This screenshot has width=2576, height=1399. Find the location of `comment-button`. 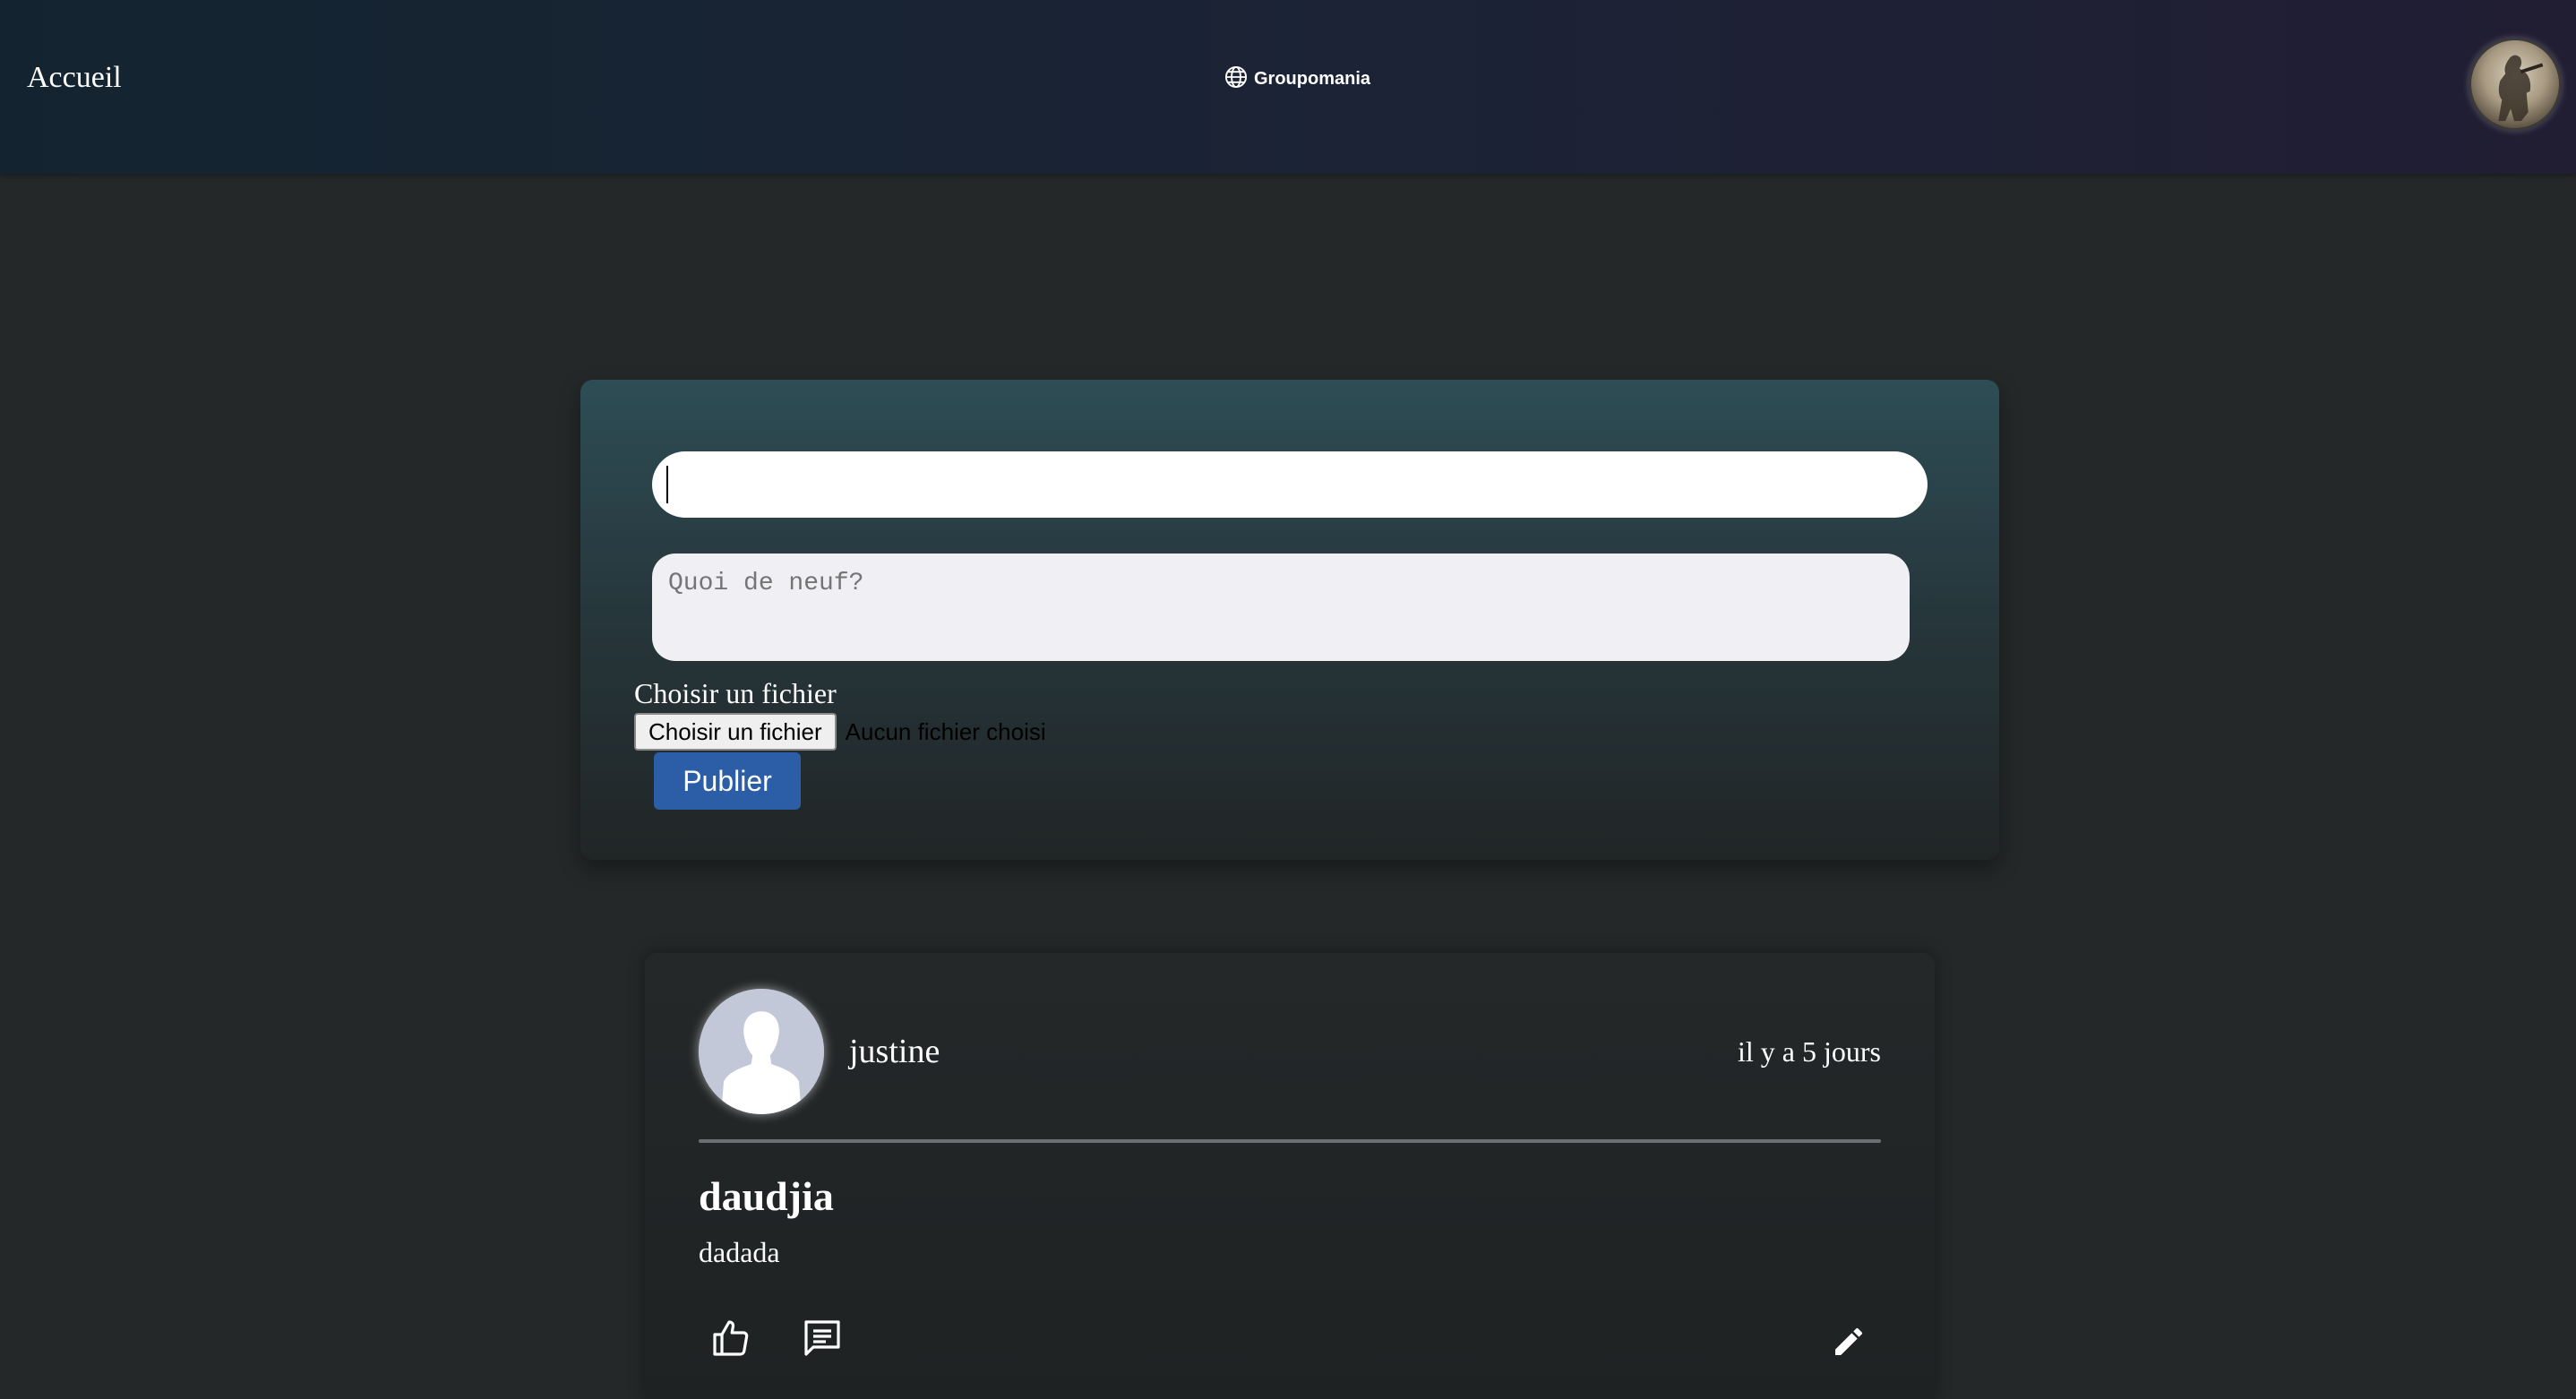

comment-button is located at coordinates (822, 1340).